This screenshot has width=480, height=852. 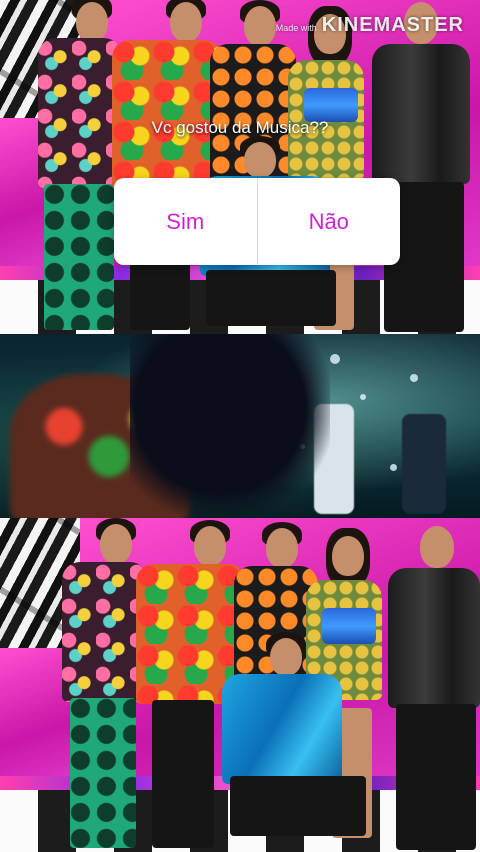 What do you see at coordinates (185, 221) in the screenshot?
I see `poll-option-sim: Sim` at bounding box center [185, 221].